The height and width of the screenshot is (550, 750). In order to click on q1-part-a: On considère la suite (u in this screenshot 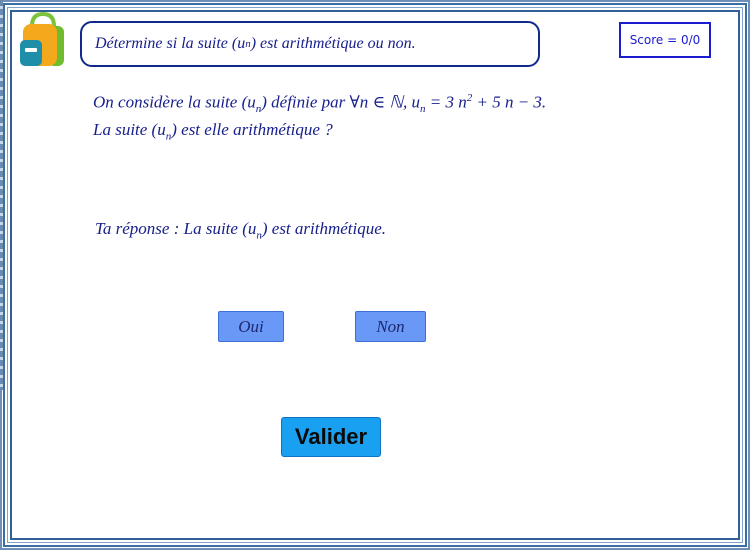, I will do `click(174, 102)`.